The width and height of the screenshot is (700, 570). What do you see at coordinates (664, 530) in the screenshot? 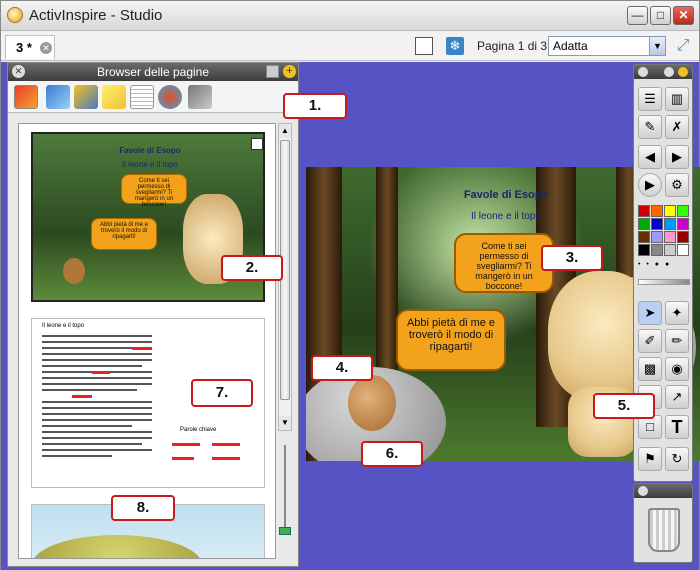
I see `trash-bin-icon` at bounding box center [664, 530].